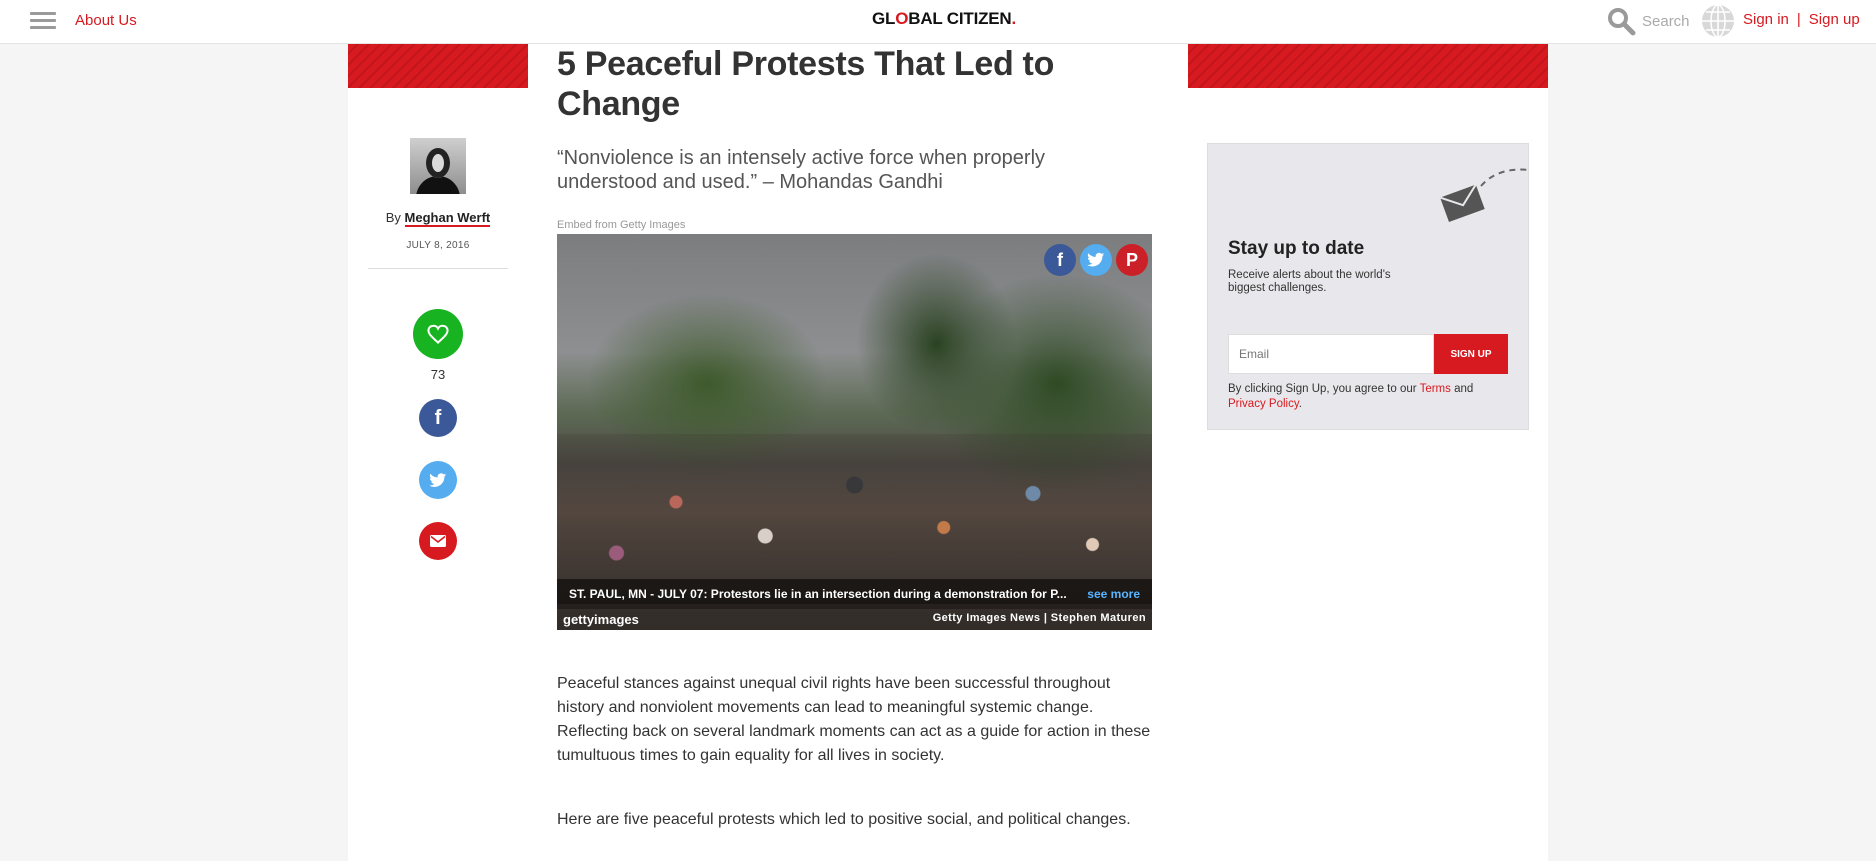  I want to click on heart-icon, so click(438, 334).